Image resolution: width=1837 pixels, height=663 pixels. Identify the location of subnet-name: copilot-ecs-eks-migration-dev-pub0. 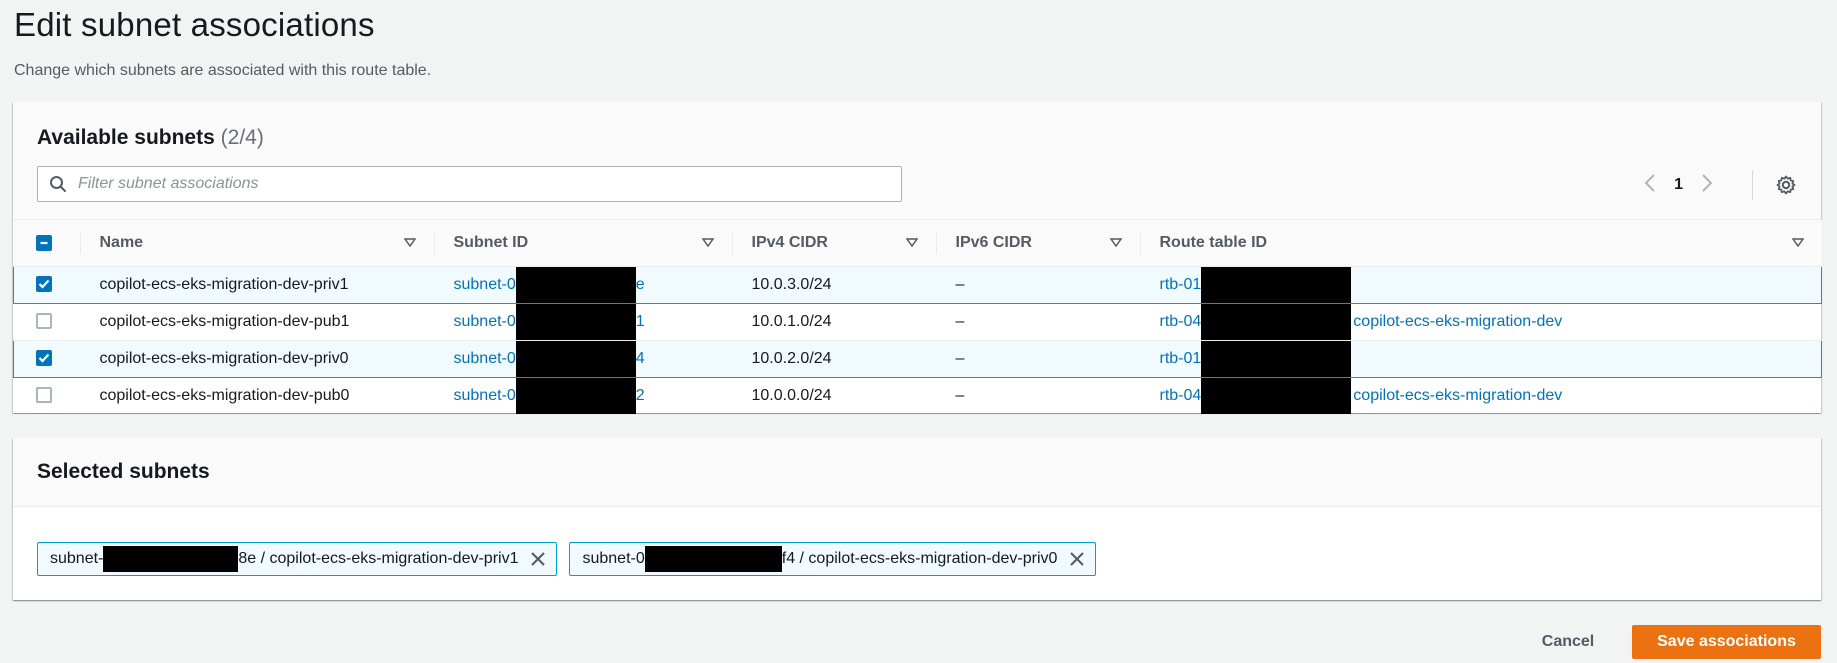
(256, 396).